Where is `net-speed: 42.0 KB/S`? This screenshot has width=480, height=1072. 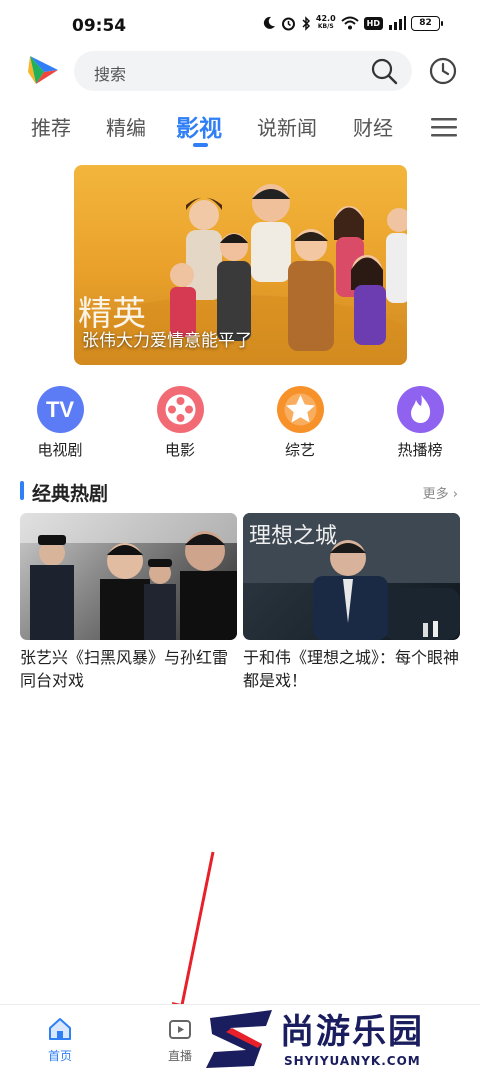
net-speed: 42.0 KB/S is located at coordinates (326, 23).